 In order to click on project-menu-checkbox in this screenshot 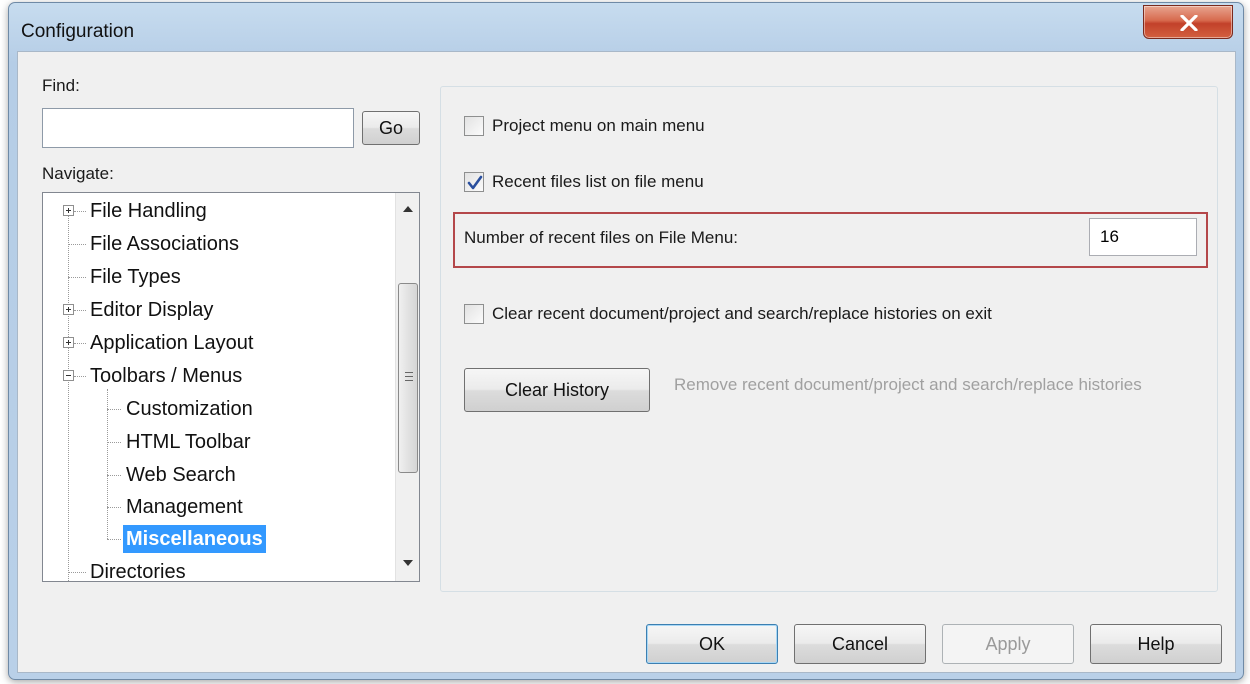, I will do `click(474, 126)`.